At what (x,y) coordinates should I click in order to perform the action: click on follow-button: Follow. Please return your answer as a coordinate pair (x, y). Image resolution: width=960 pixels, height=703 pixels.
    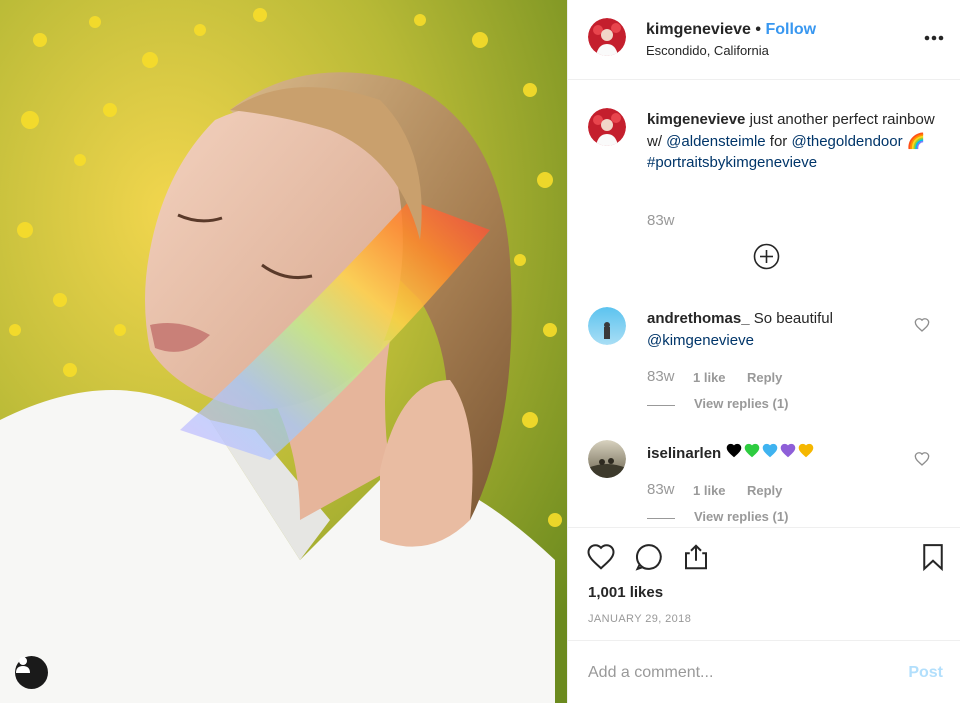
    Looking at the image, I should click on (790, 29).